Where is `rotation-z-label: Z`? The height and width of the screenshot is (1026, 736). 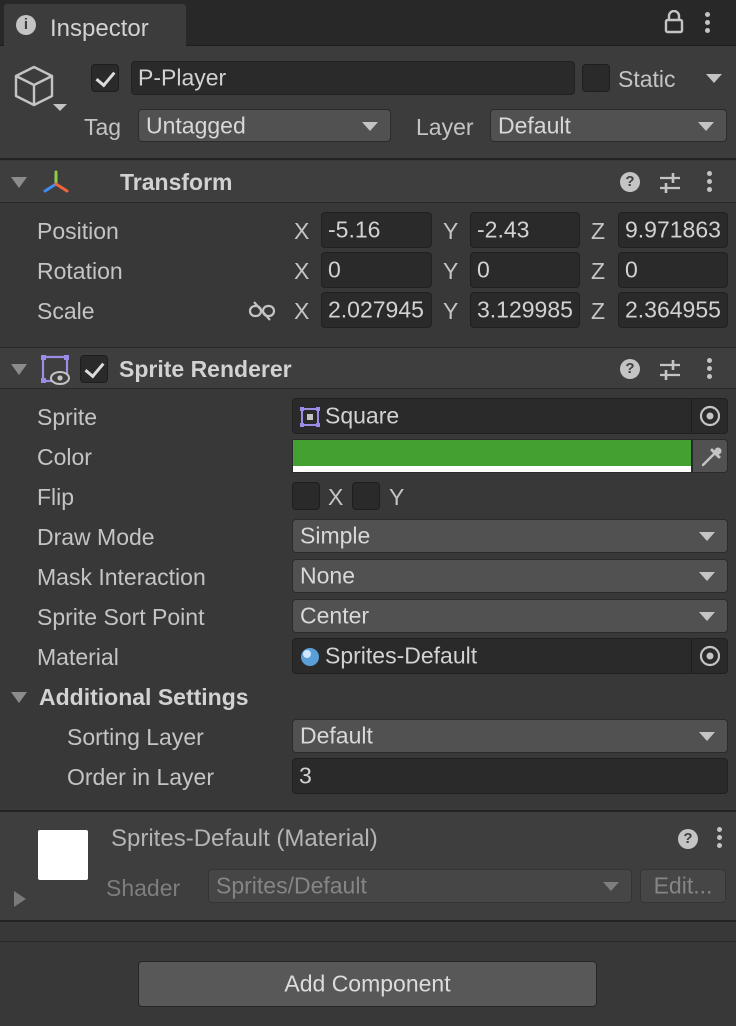
rotation-z-label: Z is located at coordinates (598, 271).